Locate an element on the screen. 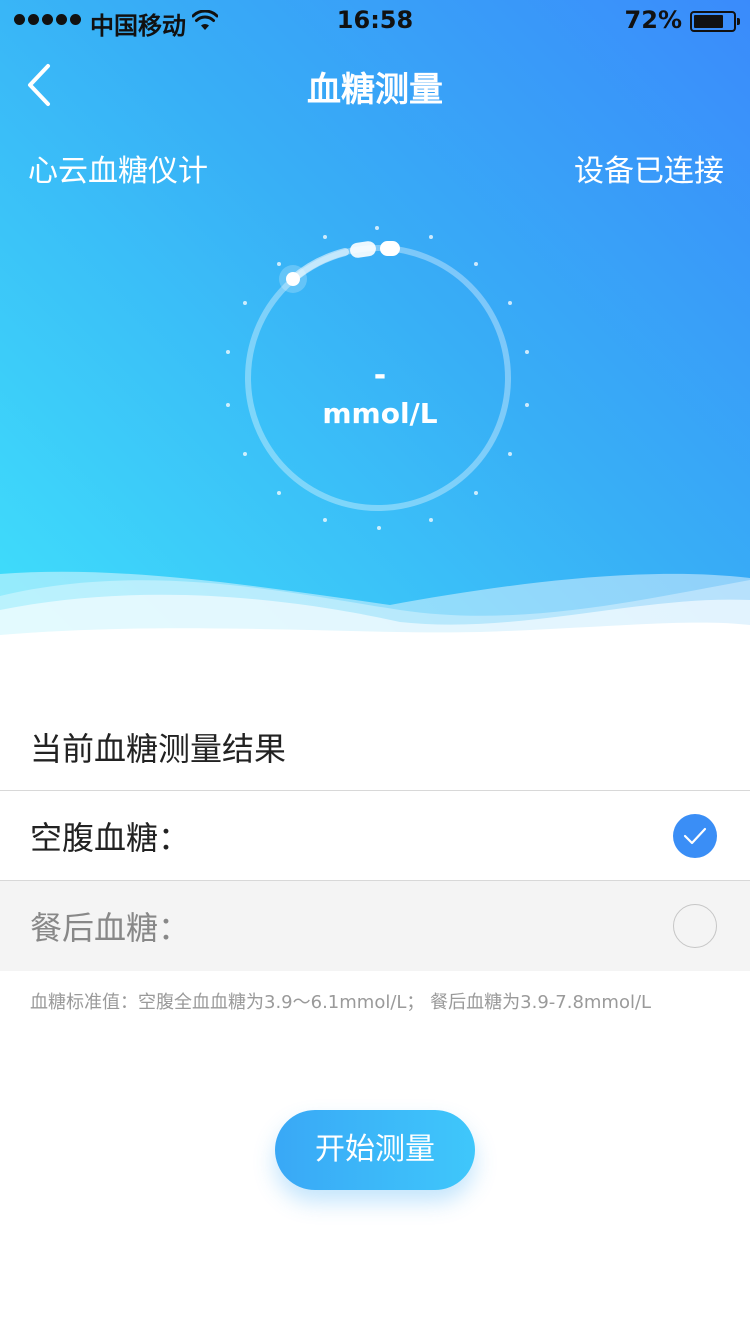 The image size is (750, 1334). option-label-postmeal: 餐后血糖： is located at coordinates (110, 928).